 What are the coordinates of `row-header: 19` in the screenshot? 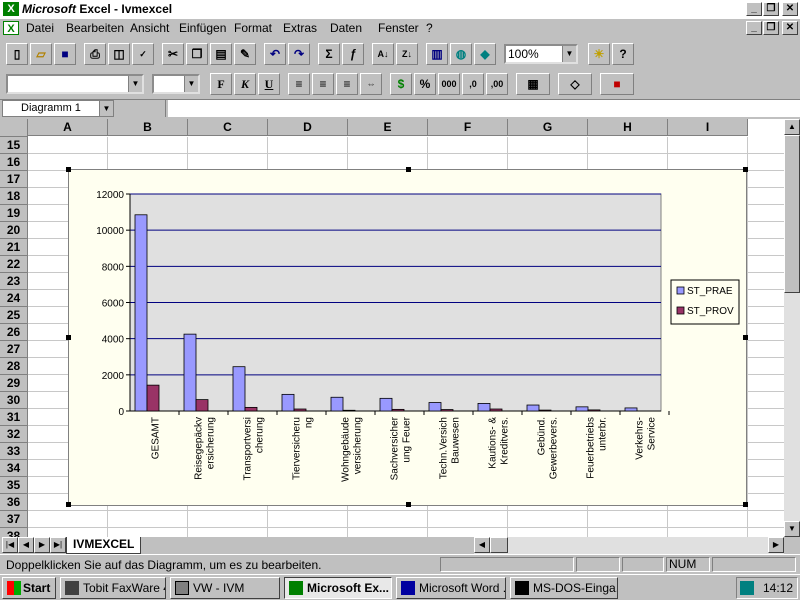 It's located at (14, 213).